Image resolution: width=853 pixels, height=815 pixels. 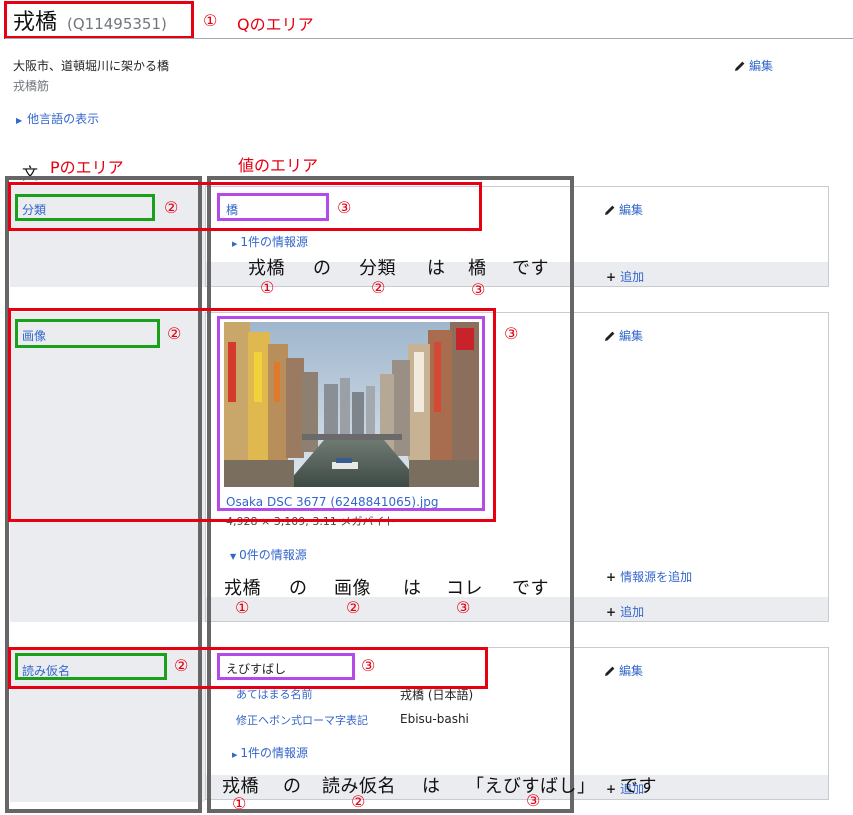 What do you see at coordinates (181, 665) in the screenshot?
I see `property-number-yomigana: ②` at bounding box center [181, 665].